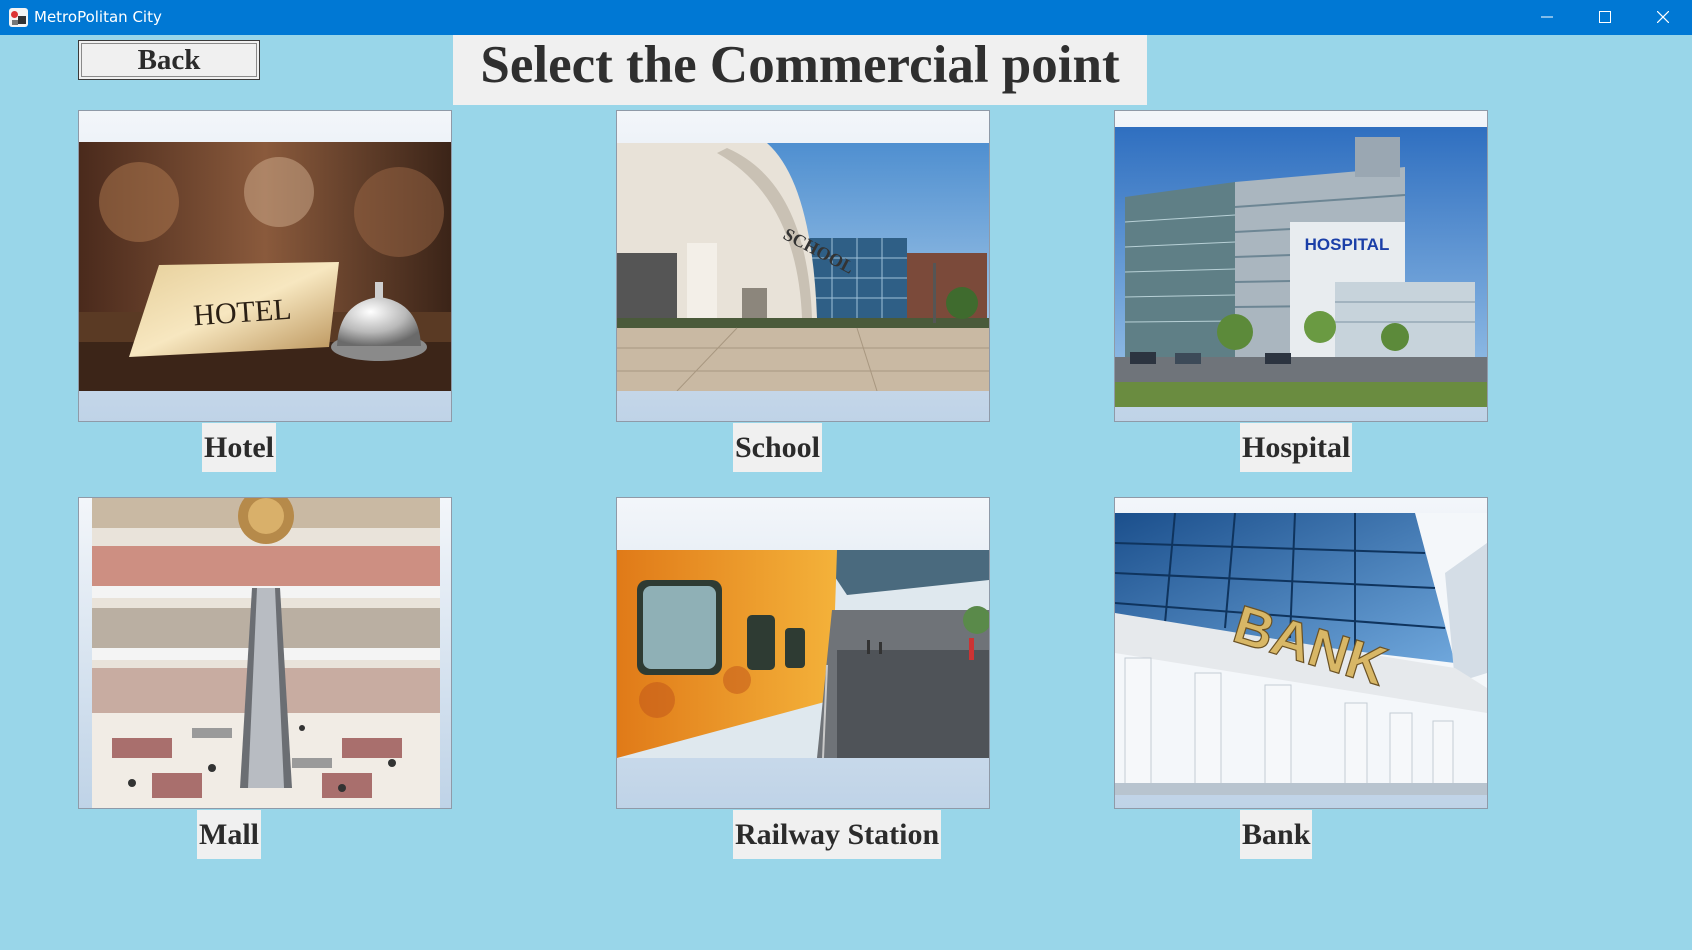 The height and width of the screenshot is (950, 1692). I want to click on close-button, so click(1663, 17).